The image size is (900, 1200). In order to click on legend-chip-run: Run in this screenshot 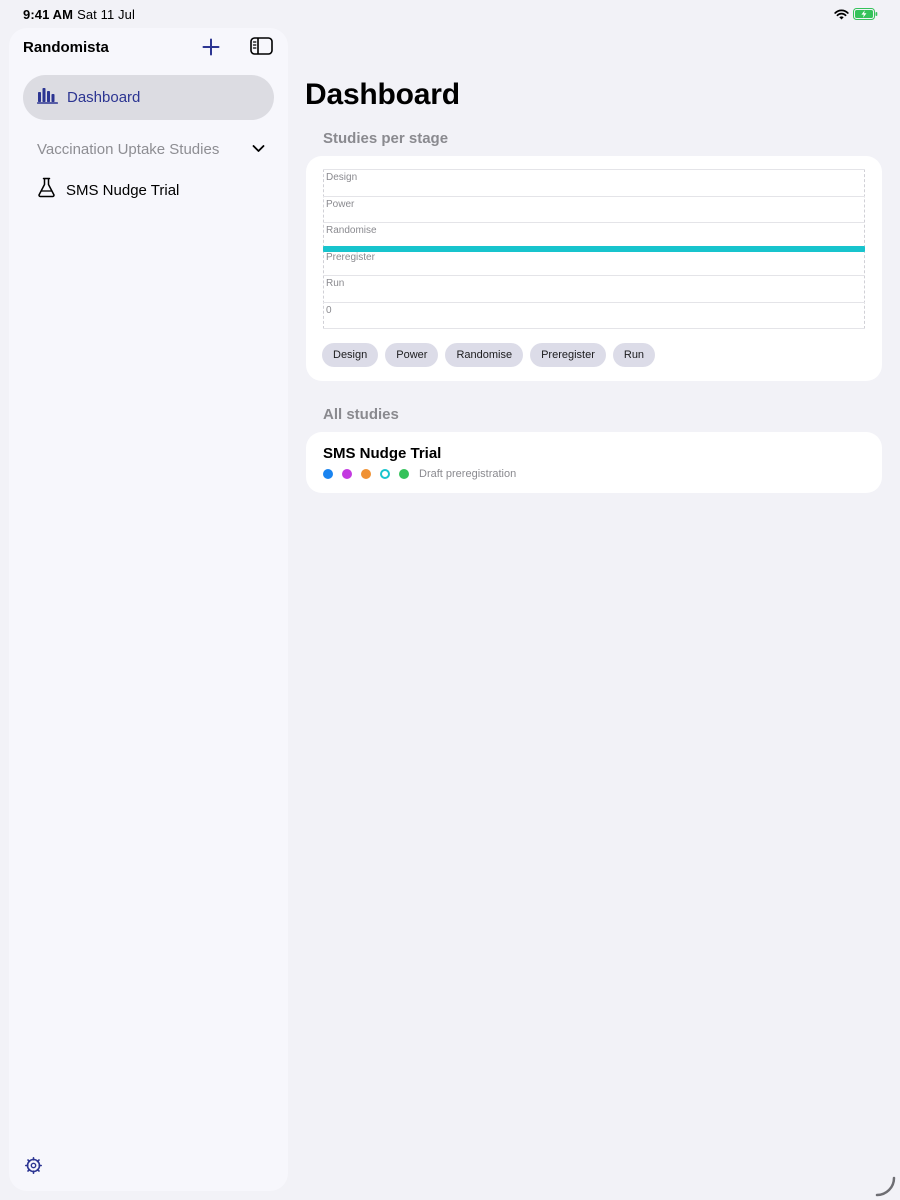, I will do `click(634, 355)`.